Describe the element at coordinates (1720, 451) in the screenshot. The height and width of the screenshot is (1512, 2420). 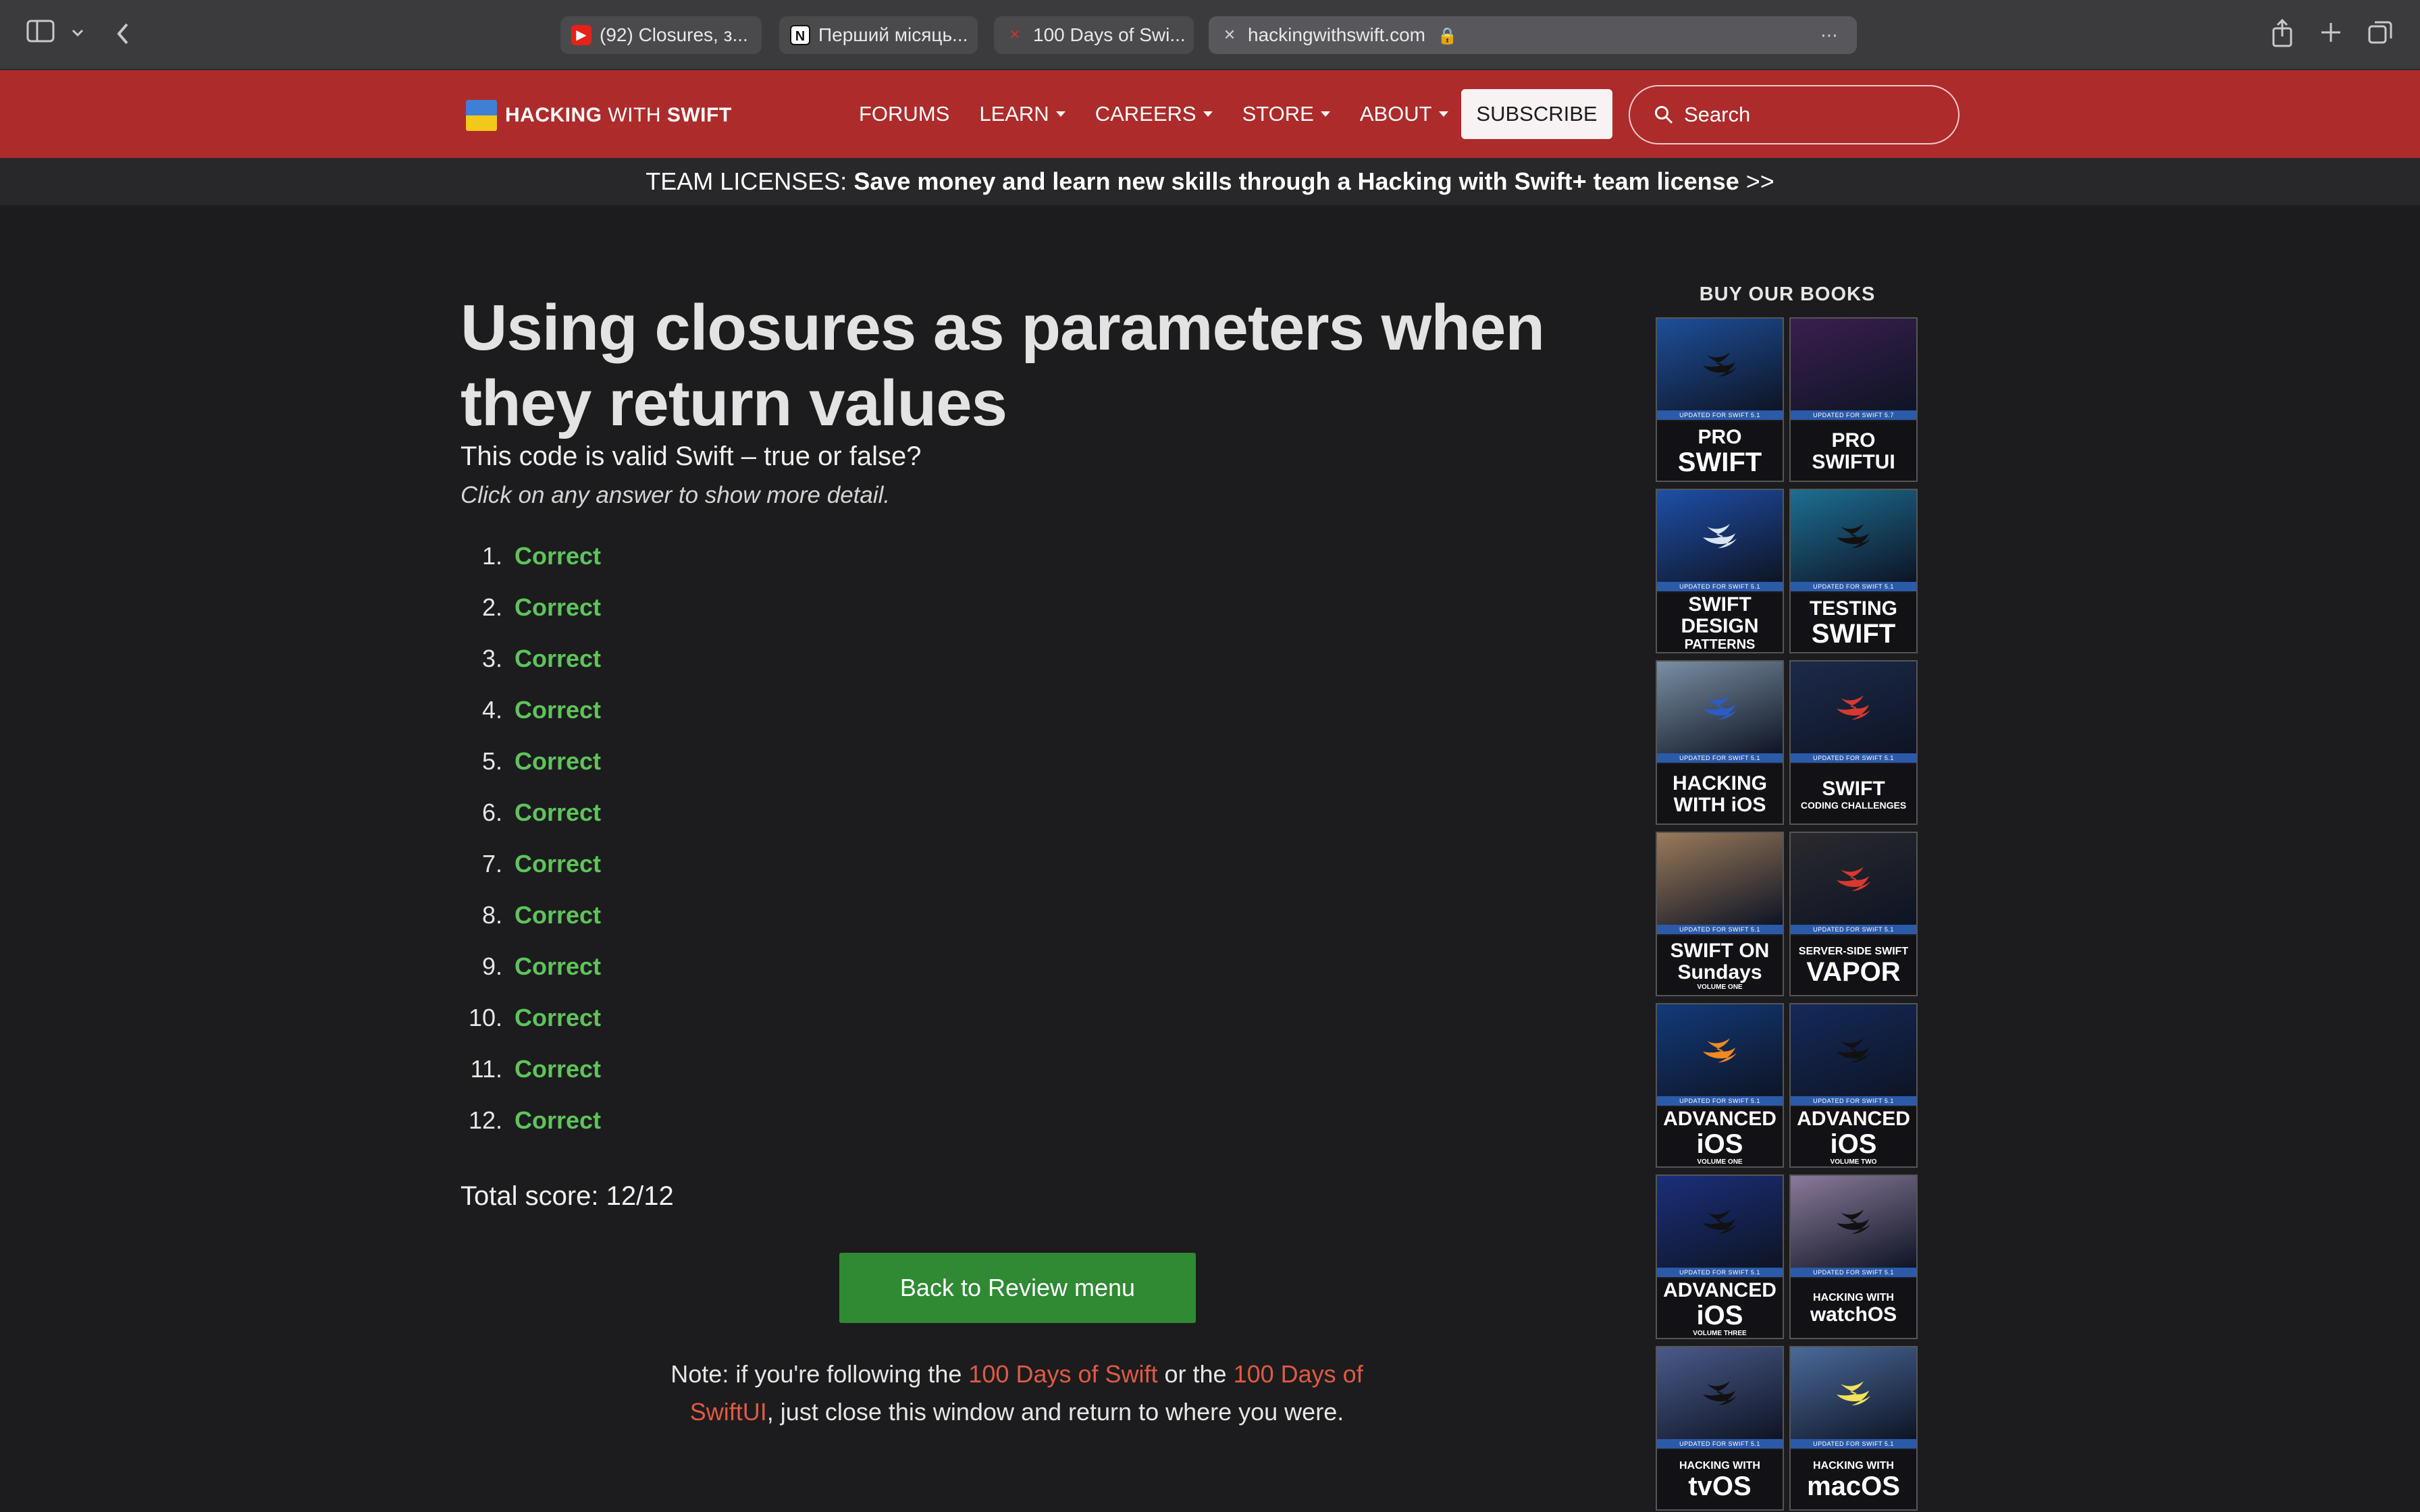
I see `book-title: PRO SWIFT` at that location.